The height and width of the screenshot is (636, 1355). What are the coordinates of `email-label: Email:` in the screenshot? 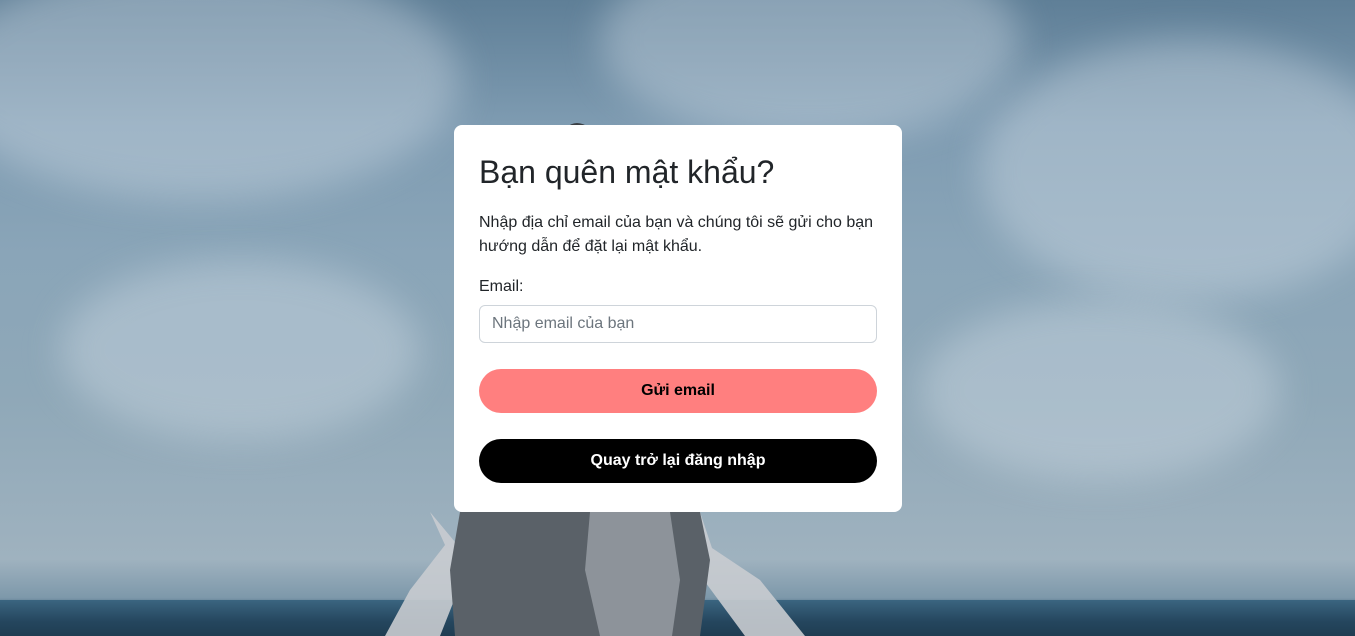 It's located at (501, 286).